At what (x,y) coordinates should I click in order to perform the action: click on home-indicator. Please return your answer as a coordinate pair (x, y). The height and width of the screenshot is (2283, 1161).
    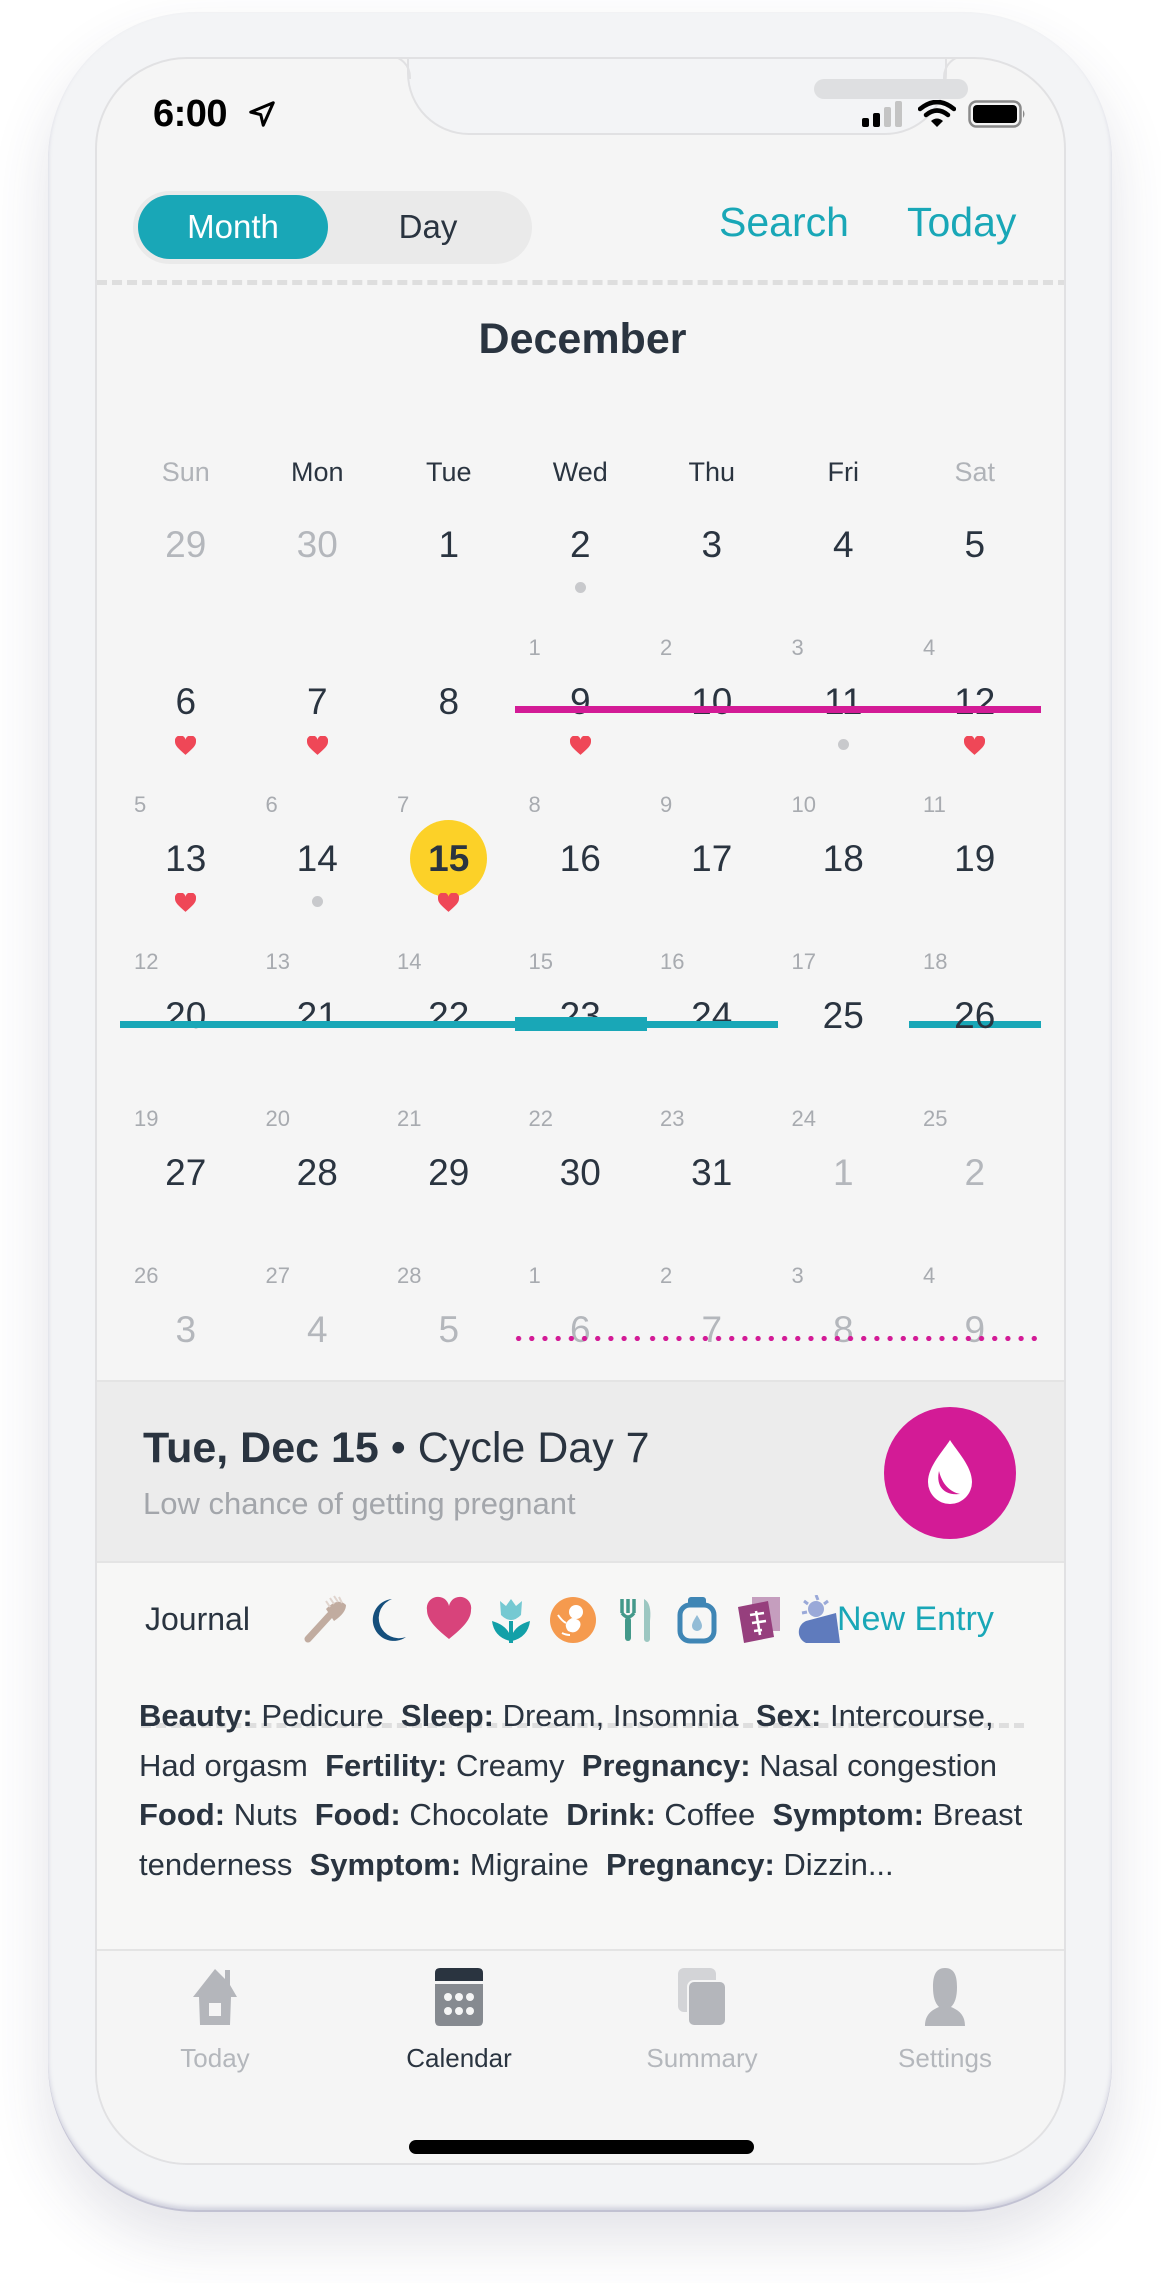
    Looking at the image, I should click on (581, 2147).